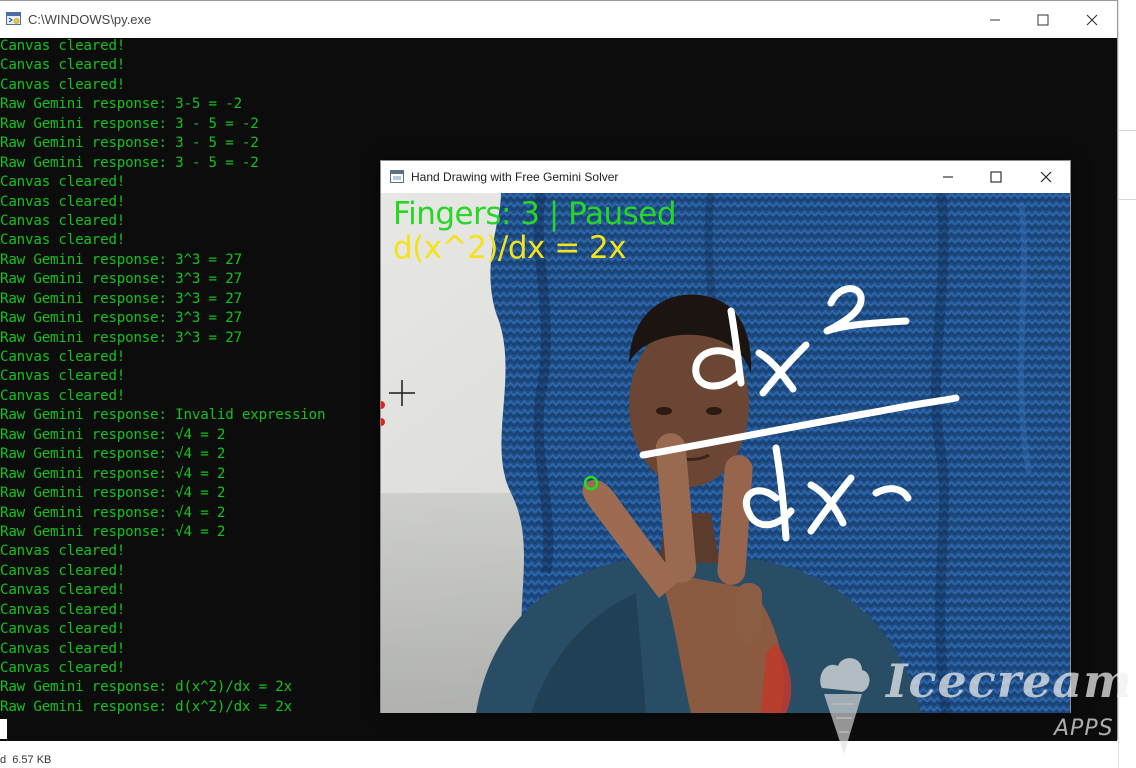 The image size is (1136, 768). What do you see at coordinates (558, 19) in the screenshot?
I see `console-titlebar: C:\WINDOWS\py.exe` at bounding box center [558, 19].